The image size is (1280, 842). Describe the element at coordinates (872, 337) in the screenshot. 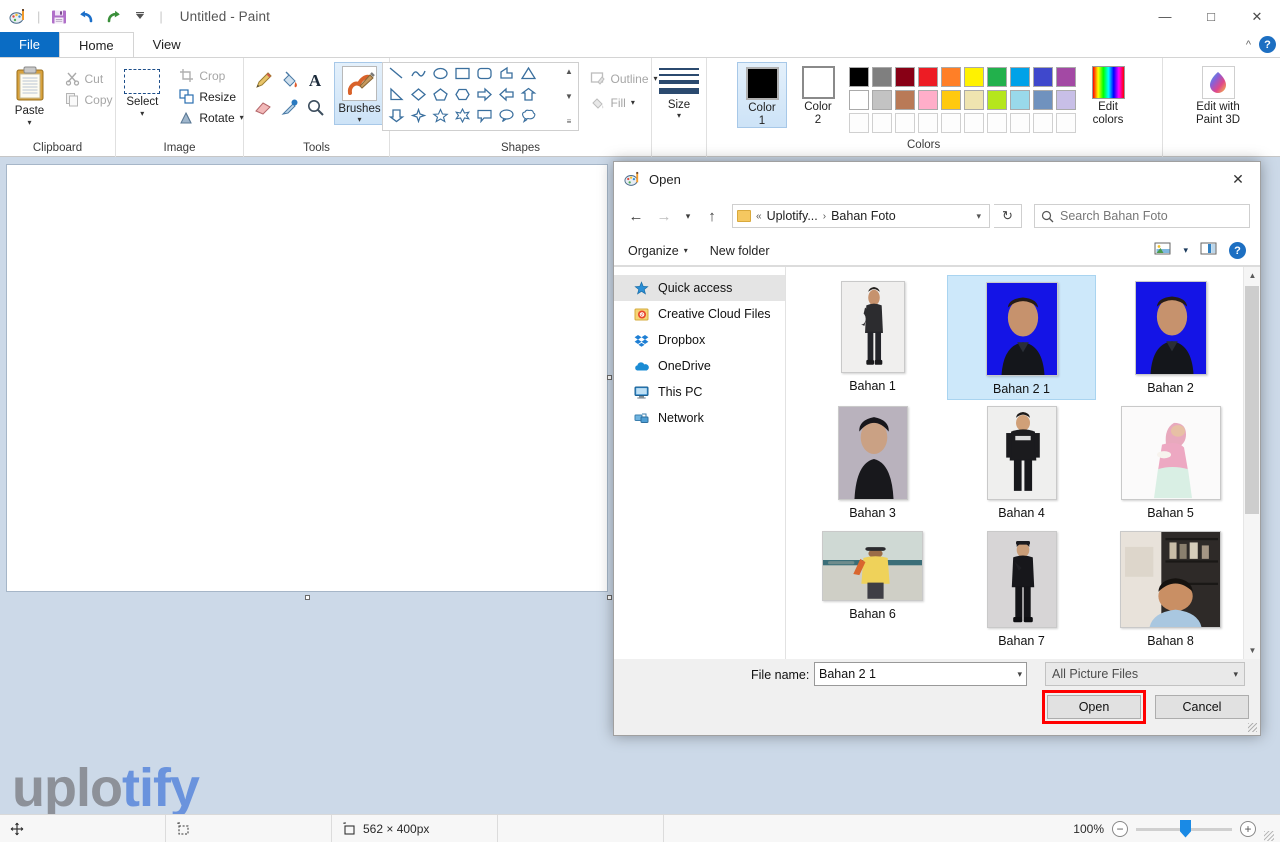

I see `file-tile: Bahan 1` at that location.